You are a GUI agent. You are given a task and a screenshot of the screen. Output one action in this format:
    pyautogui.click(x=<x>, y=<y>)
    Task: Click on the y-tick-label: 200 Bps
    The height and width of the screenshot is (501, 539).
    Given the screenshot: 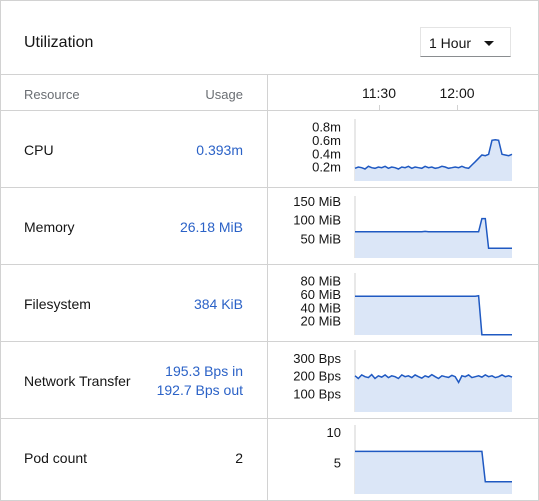 What is the action you would take?
    pyautogui.click(x=317, y=376)
    